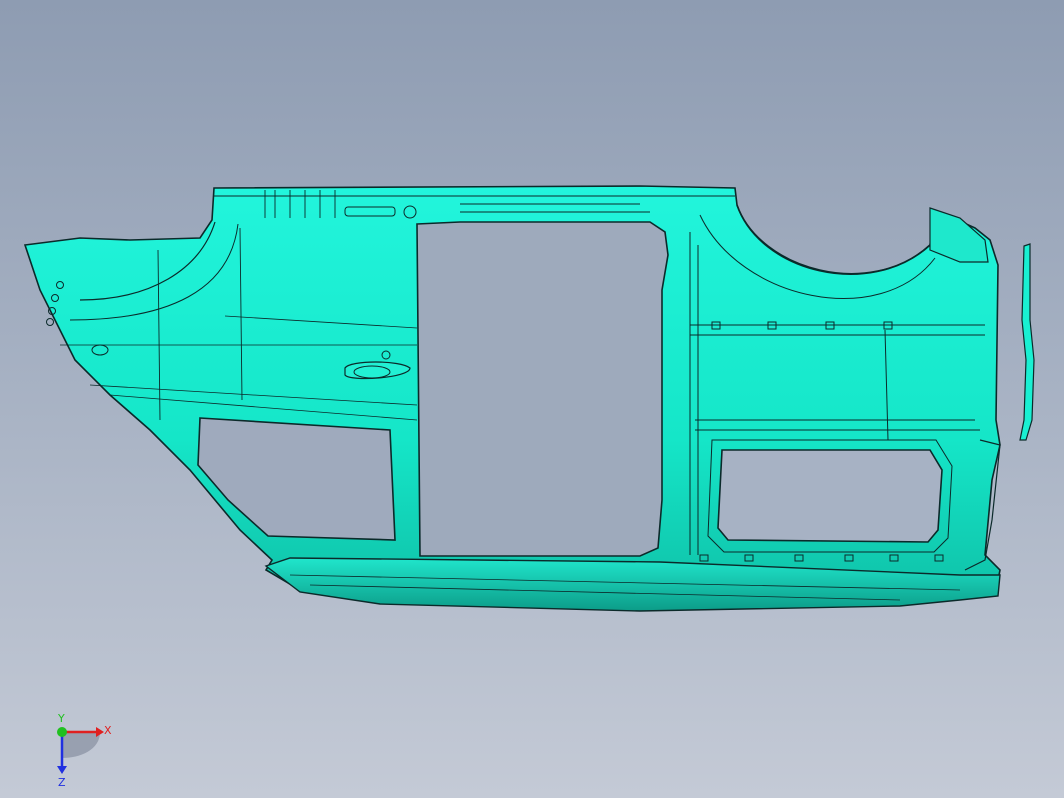  What do you see at coordinates (81, 745) in the screenshot?
I see `triad-shadow` at bounding box center [81, 745].